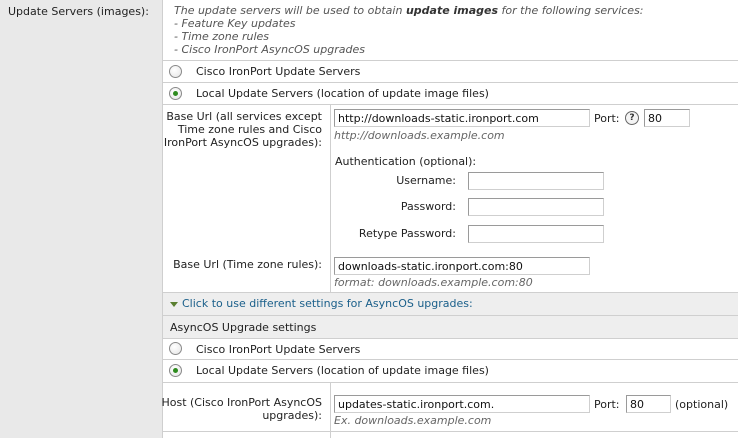  I want to click on timezone-url-hint: format: downloads.example.com:80, so click(433, 282).